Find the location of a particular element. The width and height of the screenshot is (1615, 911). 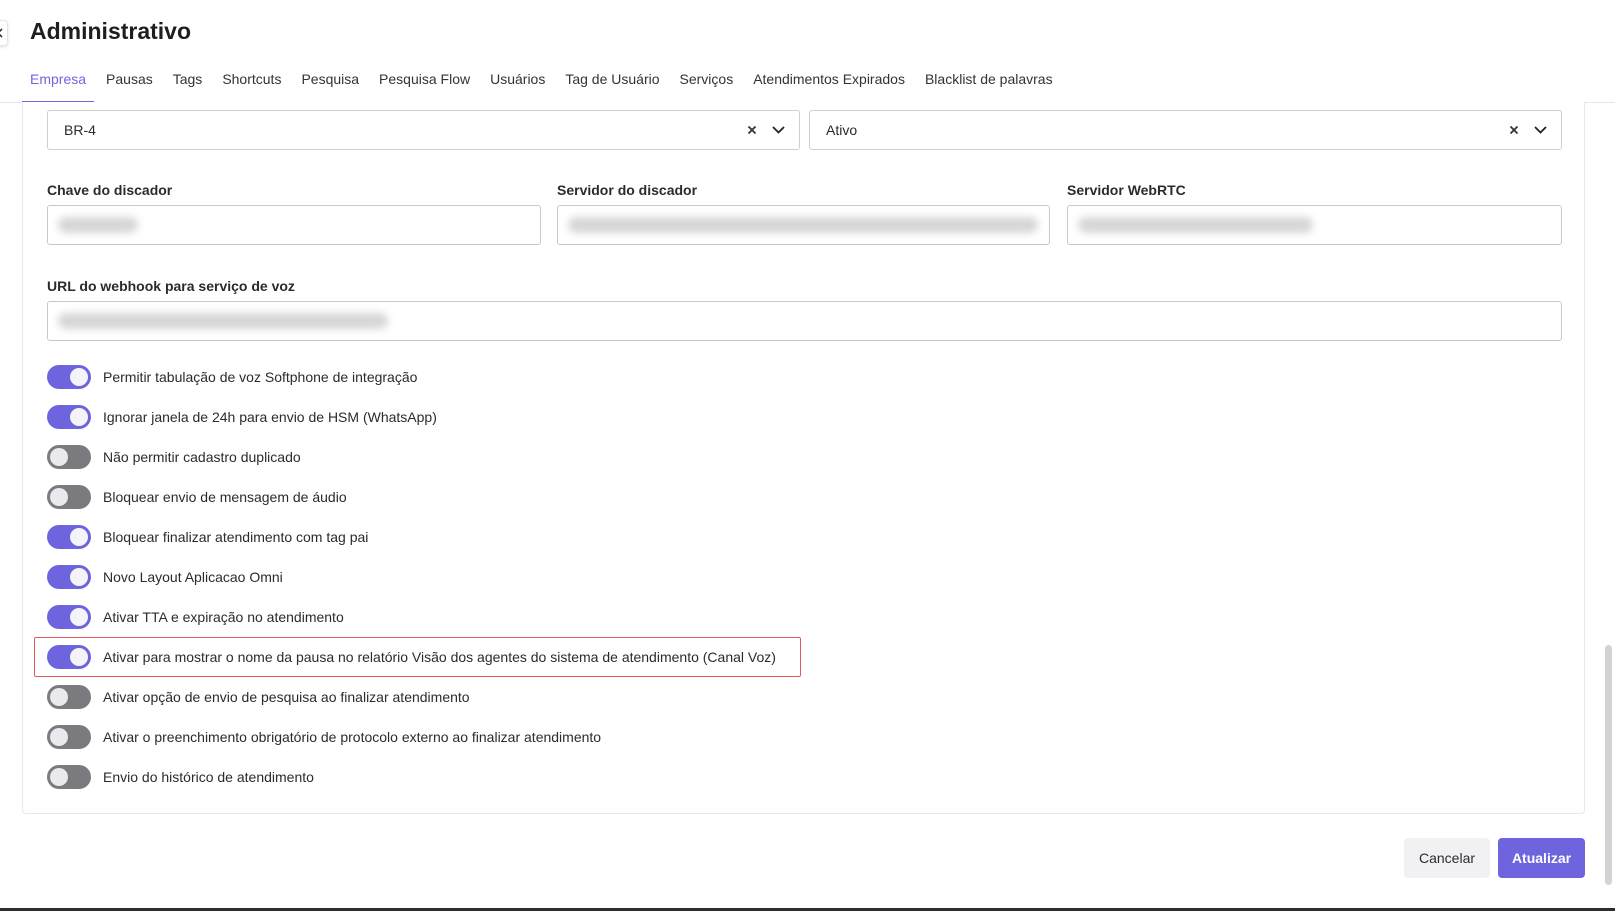

toggle-row: Bloquear envio de mensagem de áudio is located at coordinates (197, 497).